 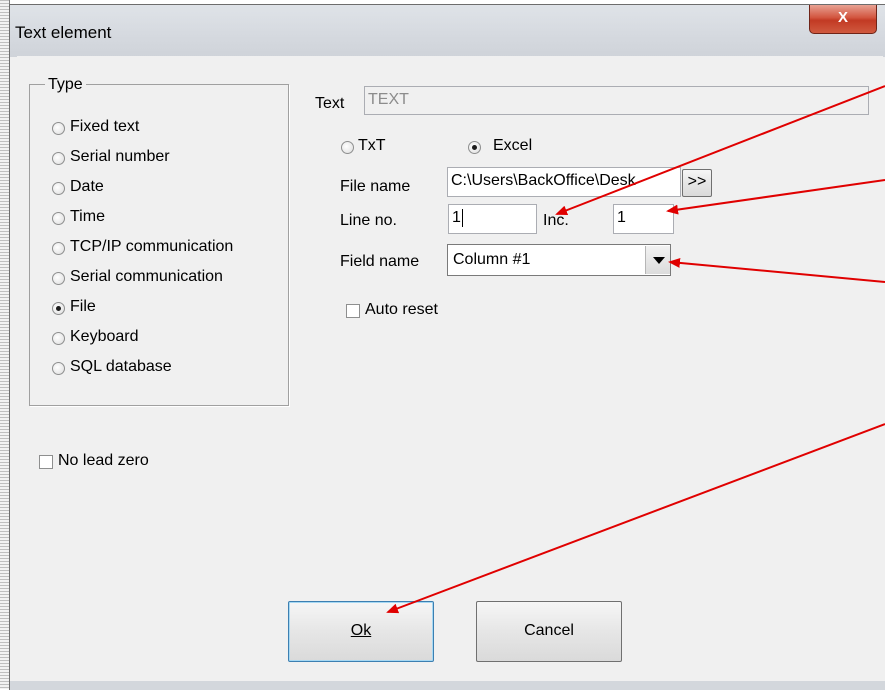 I want to click on browse-button-label: >>, so click(x=697, y=181).